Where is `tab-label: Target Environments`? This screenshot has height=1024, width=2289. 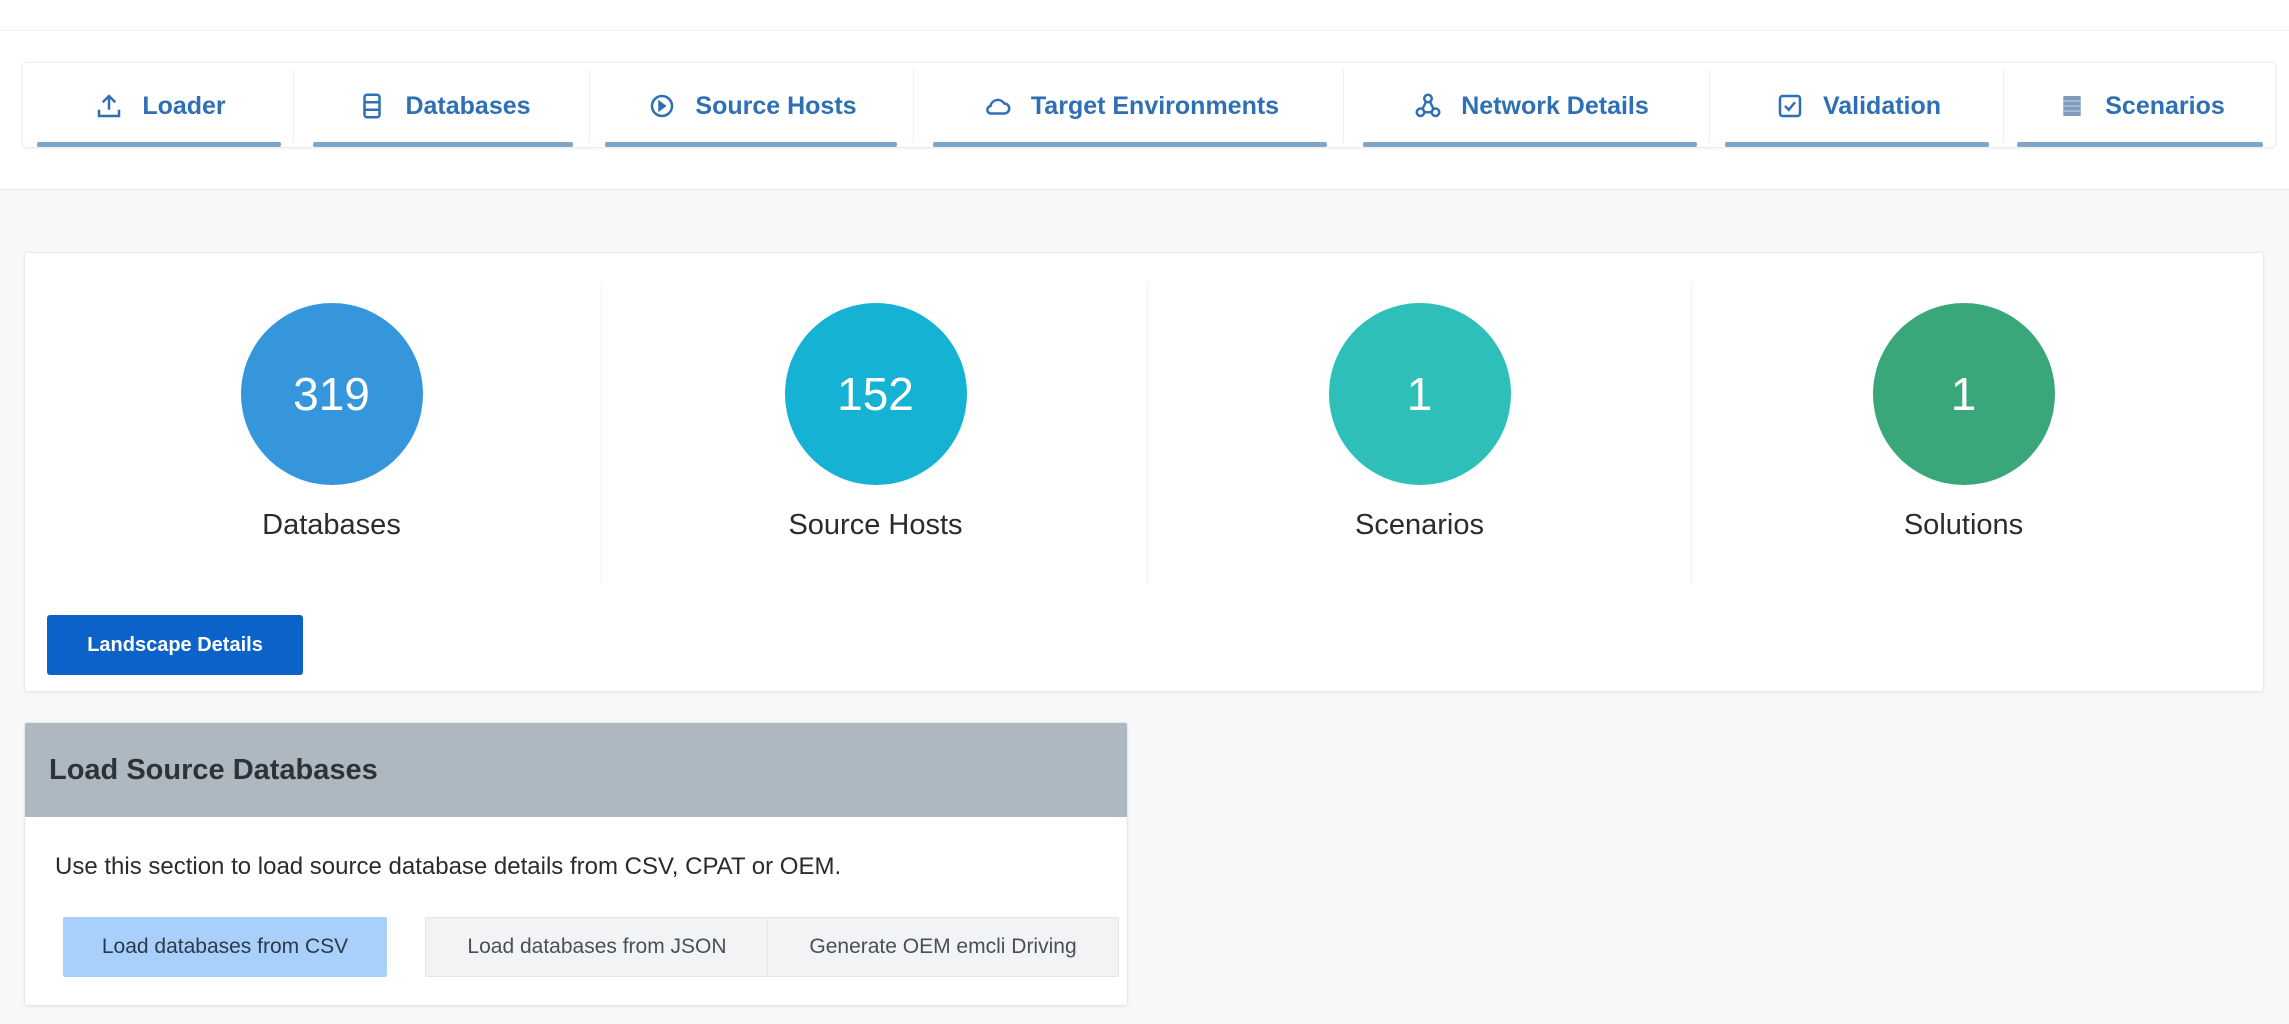 tab-label: Target Environments is located at coordinates (1155, 105).